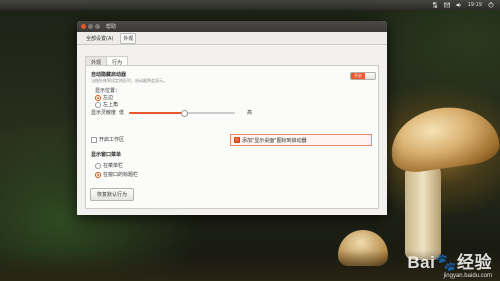 The width and height of the screenshot is (500, 281). Describe the element at coordinates (250, 5) in the screenshot. I see `top-panel: 19:19` at that location.